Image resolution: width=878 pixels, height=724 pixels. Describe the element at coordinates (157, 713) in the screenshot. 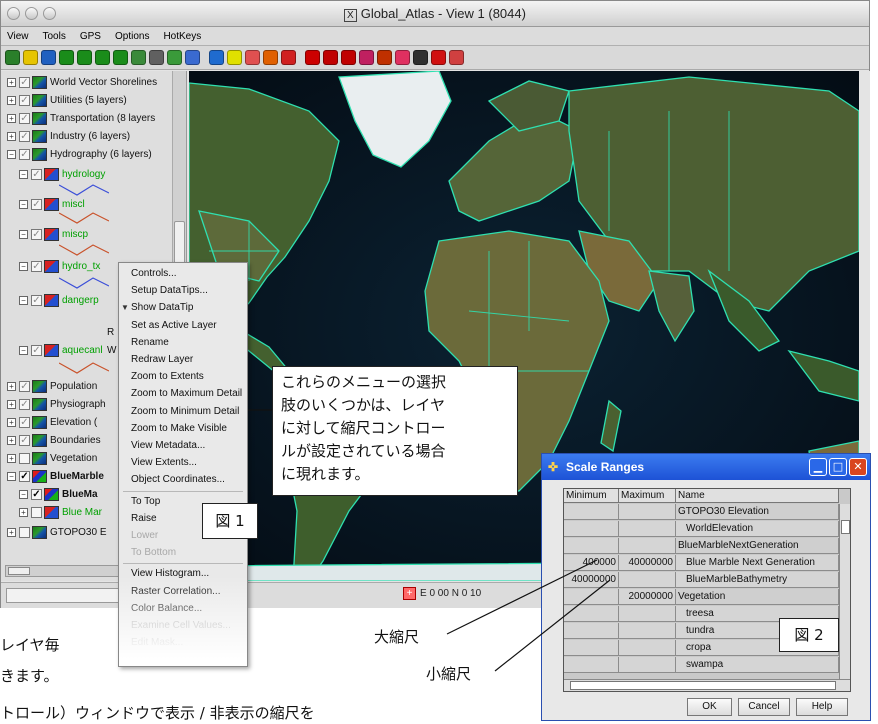

I see `body-text-line-3: トロール）ウィンドウで表示 / 非表示の縮尺を` at that location.